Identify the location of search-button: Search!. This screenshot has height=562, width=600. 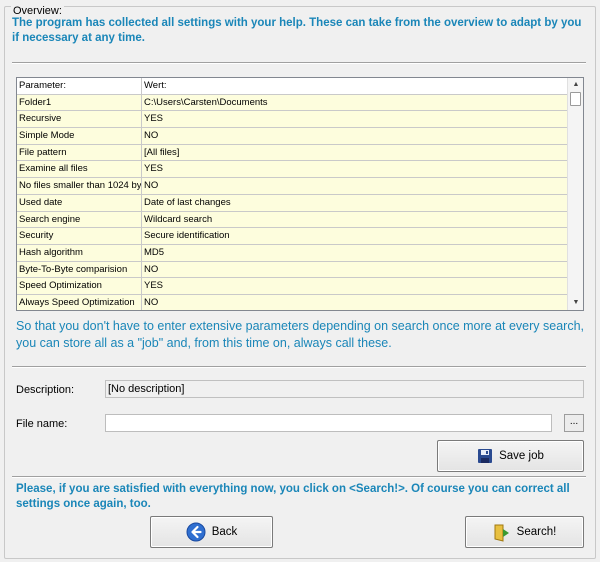
(524, 532).